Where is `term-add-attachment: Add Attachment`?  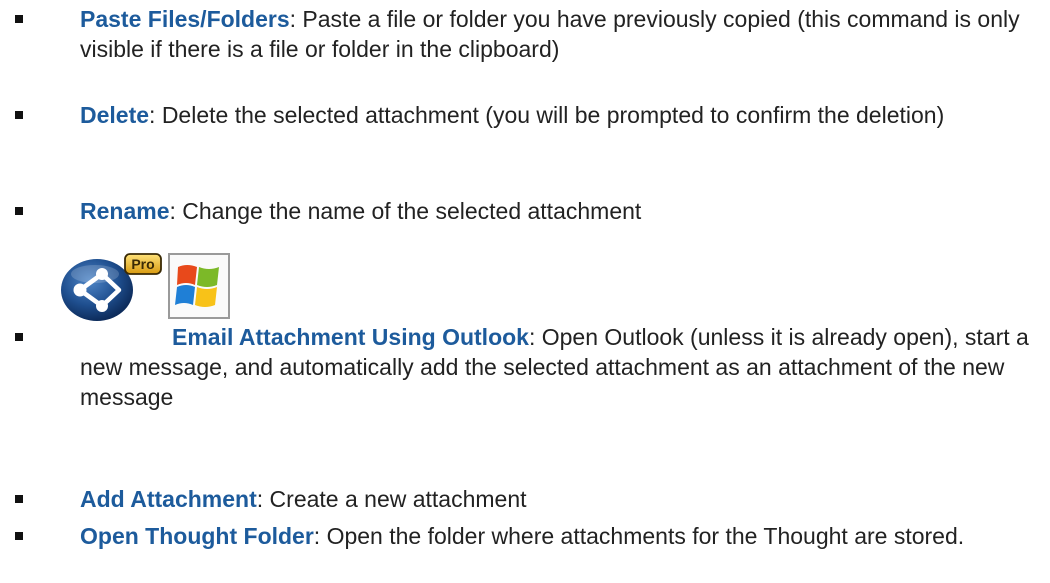 term-add-attachment: Add Attachment is located at coordinates (168, 499).